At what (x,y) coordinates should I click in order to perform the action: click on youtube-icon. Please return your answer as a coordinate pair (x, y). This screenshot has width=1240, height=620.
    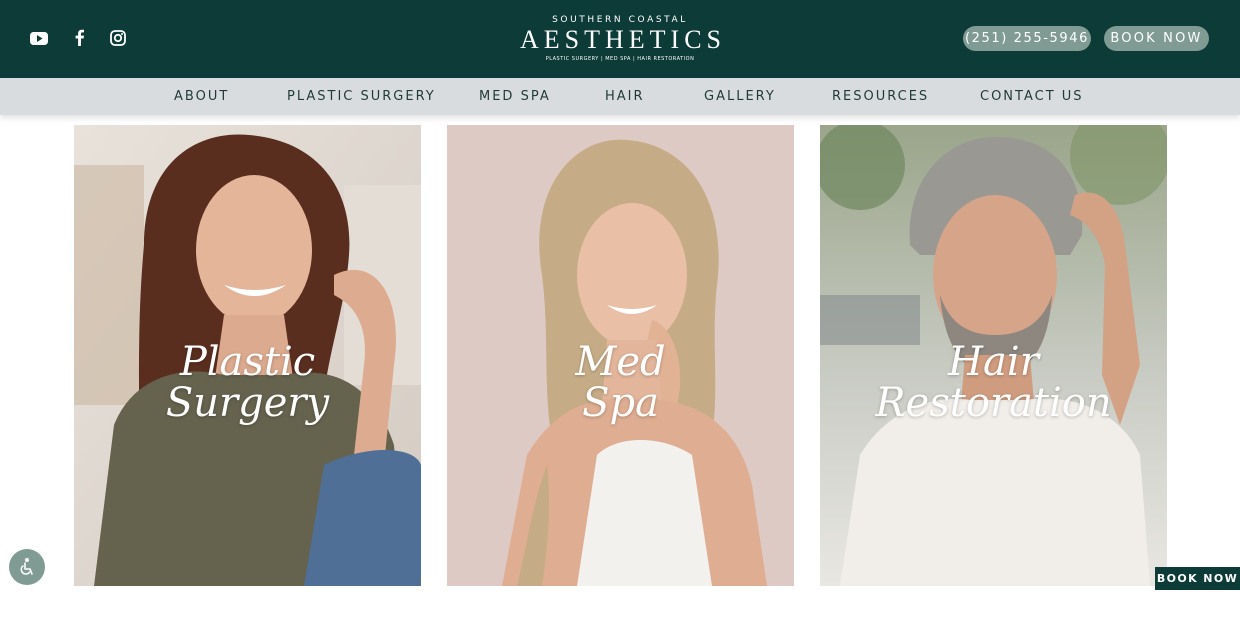
    Looking at the image, I should click on (39, 38).